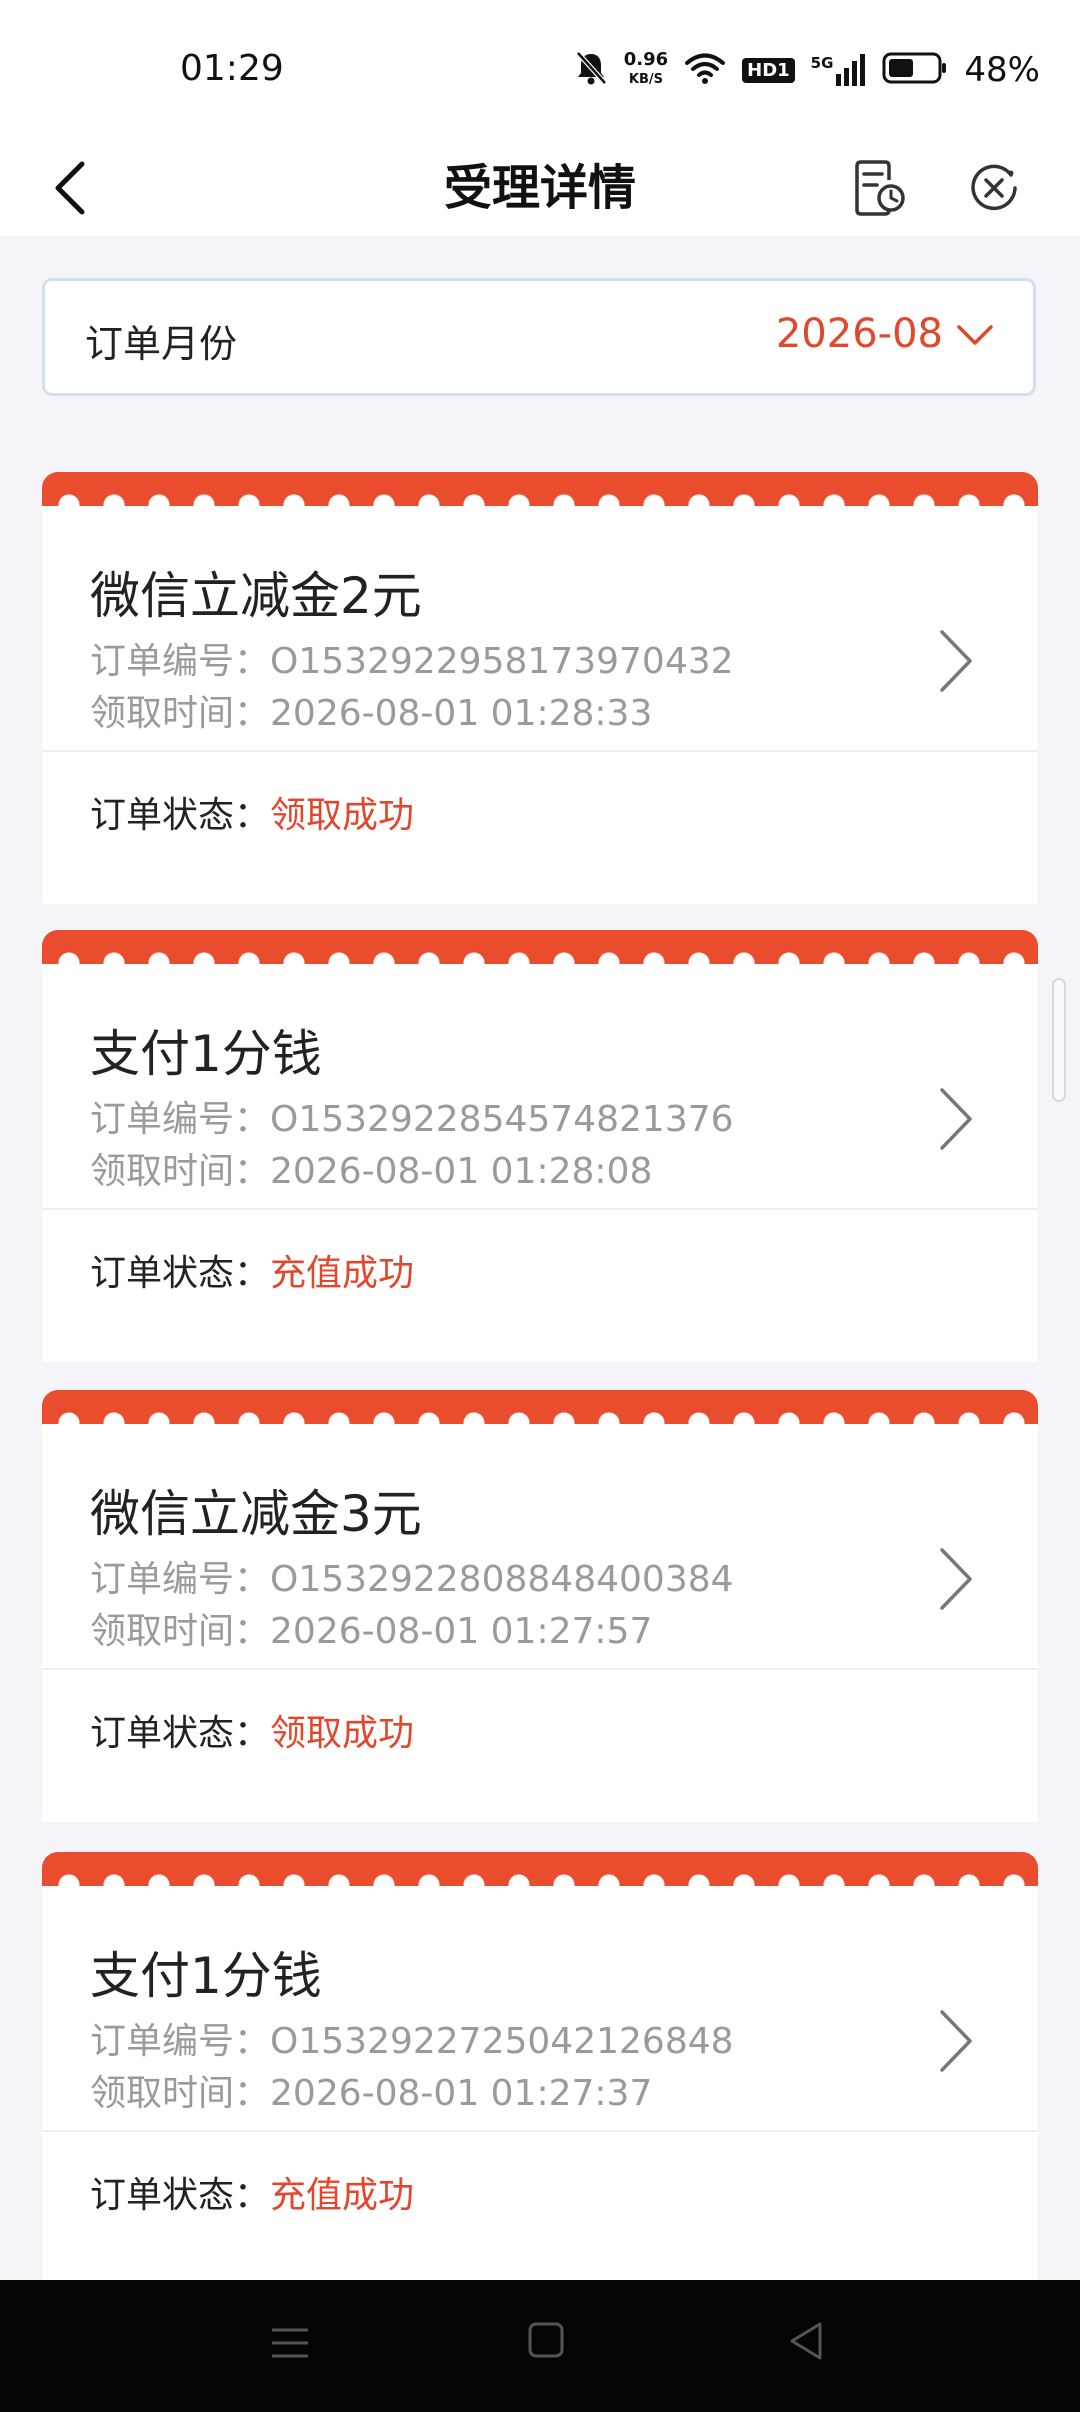 This screenshot has width=1080, height=2412. Describe the element at coordinates (256, 1514) in the screenshot. I see `order-title: 微信立减金3元` at that location.